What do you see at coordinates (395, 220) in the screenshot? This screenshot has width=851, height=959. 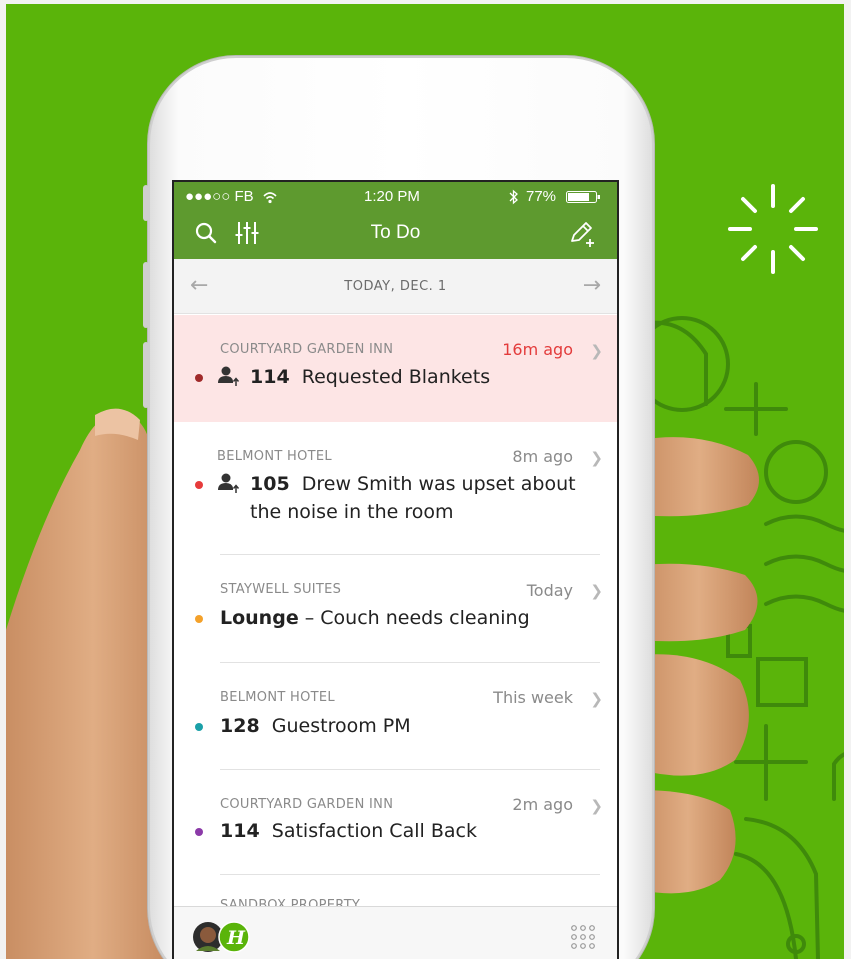 I see `navigation-bar: ●●●○○ FB 1:20 PM 77% To Do` at bounding box center [395, 220].